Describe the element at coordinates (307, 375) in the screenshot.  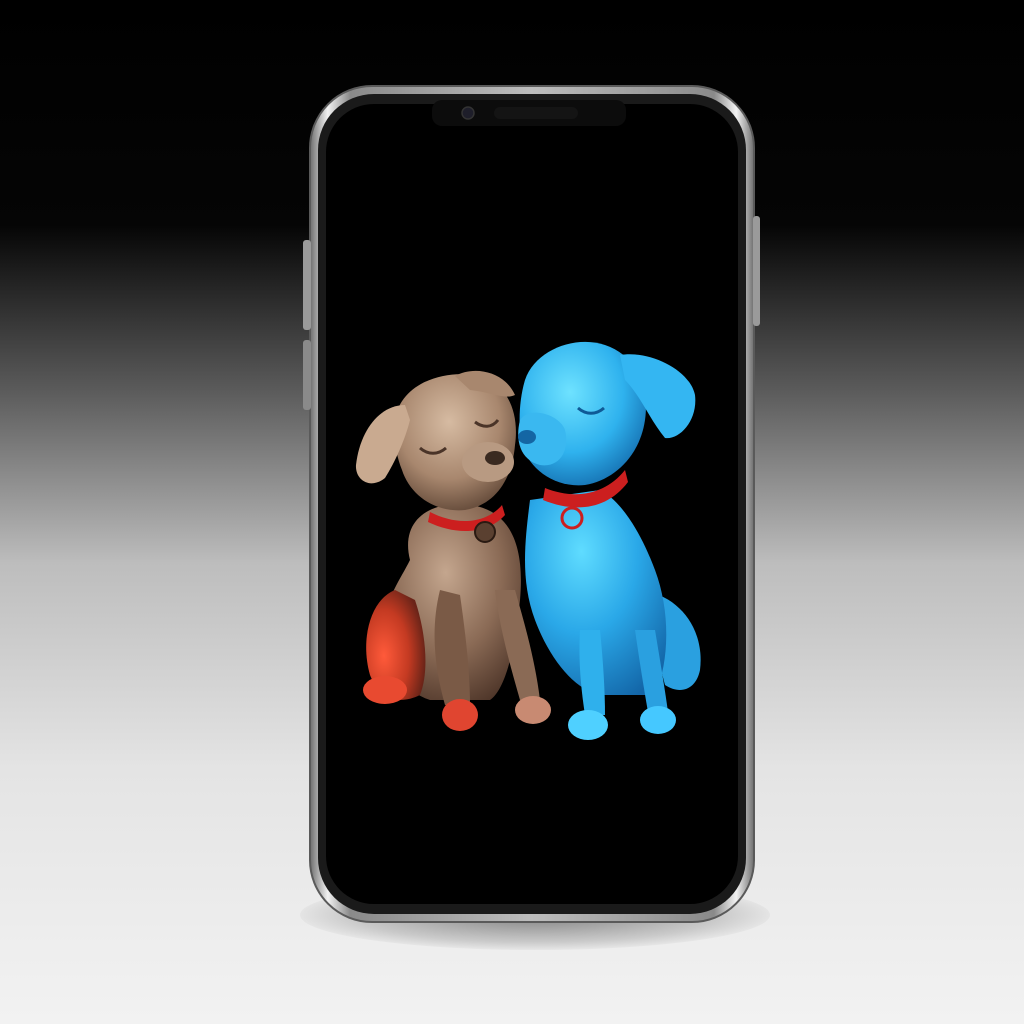
I see `side-button` at that location.